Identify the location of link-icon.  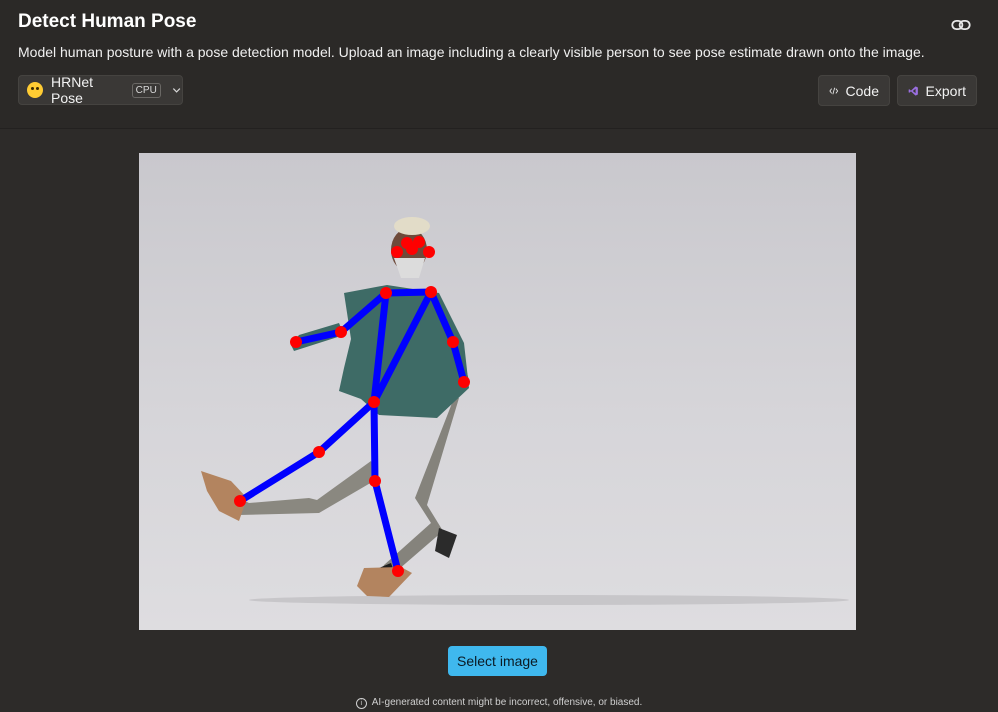
(961, 25).